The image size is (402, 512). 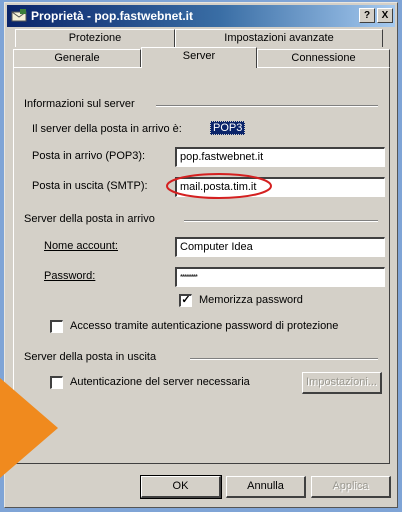 I want to click on help-button: ?, so click(x=367, y=15).